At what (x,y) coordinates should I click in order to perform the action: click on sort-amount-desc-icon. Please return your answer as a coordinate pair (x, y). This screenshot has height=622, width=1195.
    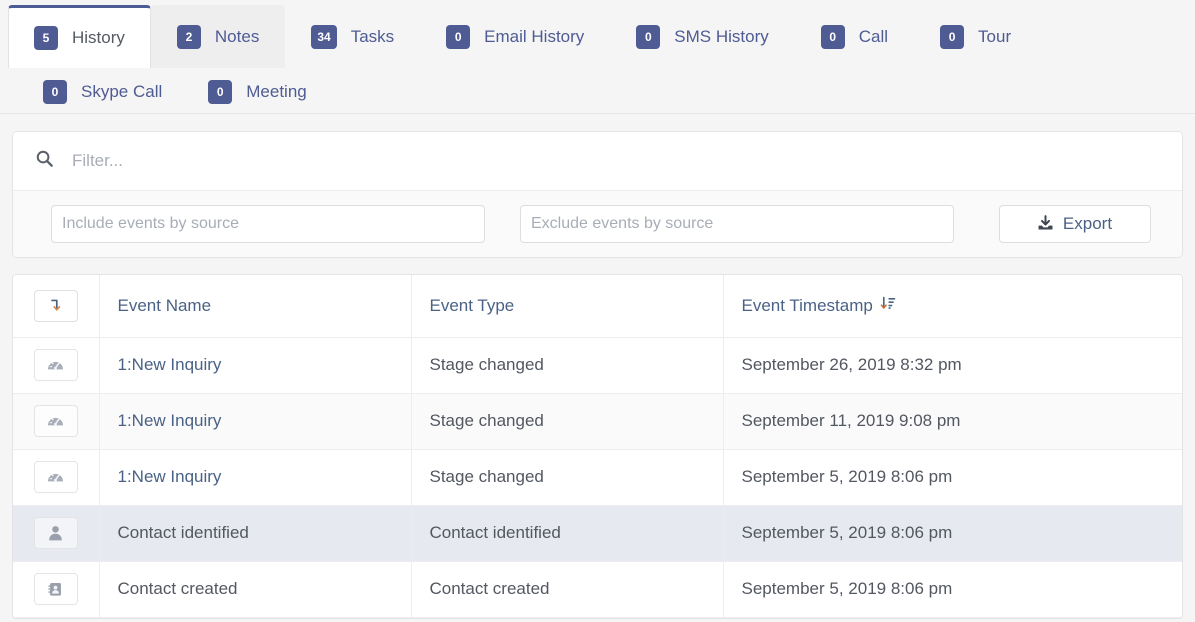
    Looking at the image, I should click on (888, 306).